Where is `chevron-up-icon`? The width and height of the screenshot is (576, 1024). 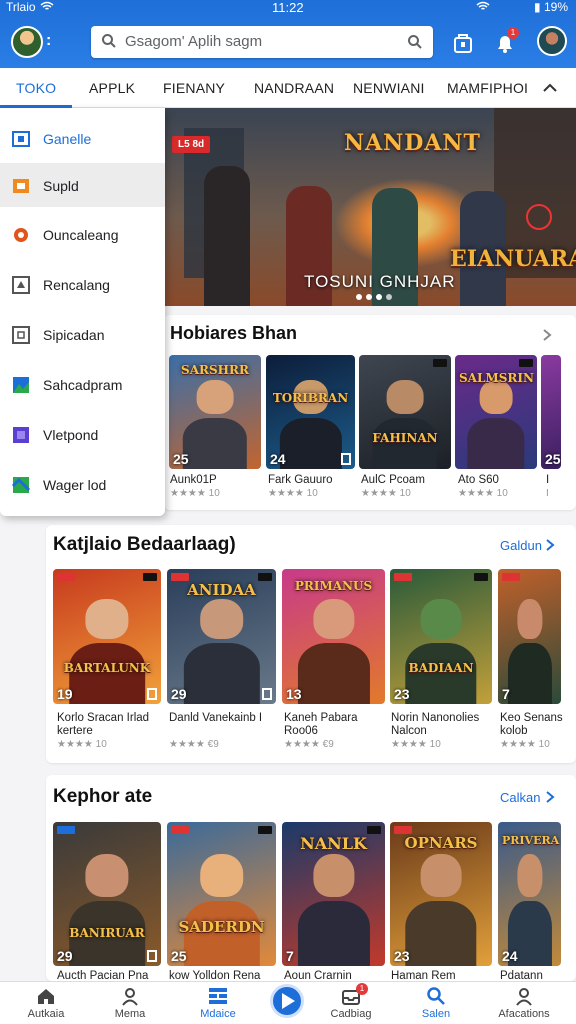
chevron-up-icon is located at coordinates (550, 88).